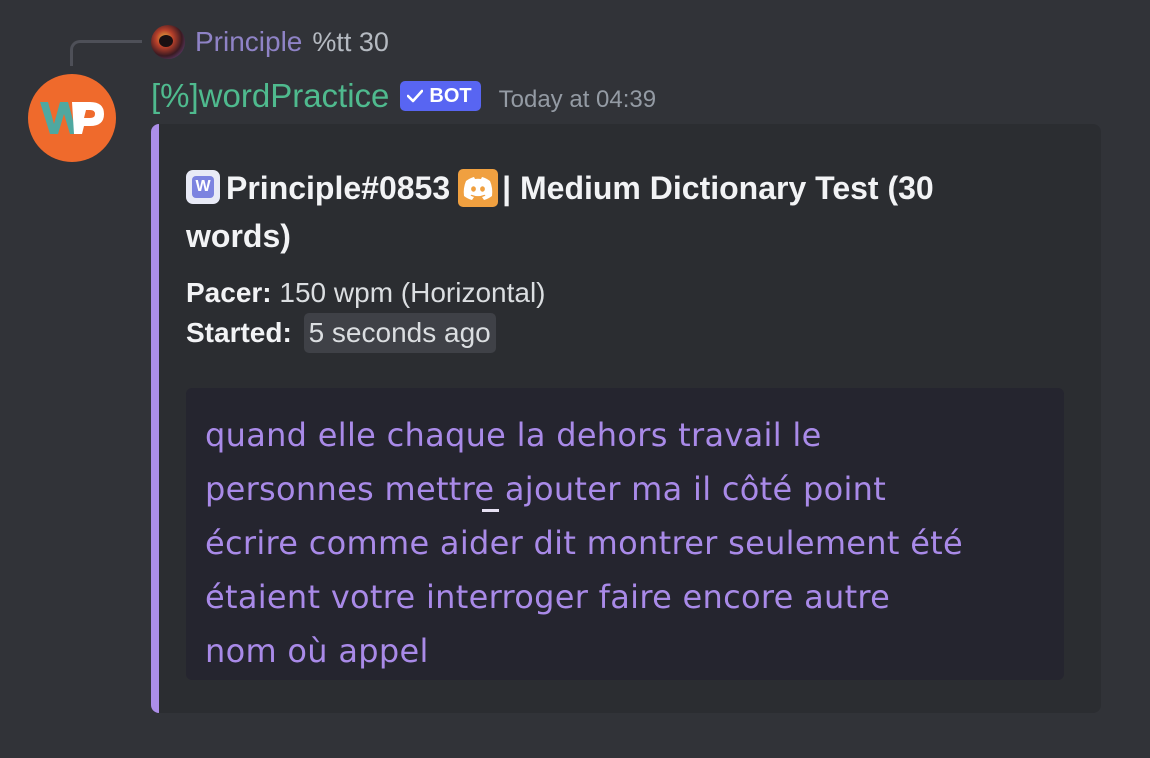  Describe the element at coordinates (338, 188) in the screenshot. I see `embed-title-user: Principle#0853` at that location.